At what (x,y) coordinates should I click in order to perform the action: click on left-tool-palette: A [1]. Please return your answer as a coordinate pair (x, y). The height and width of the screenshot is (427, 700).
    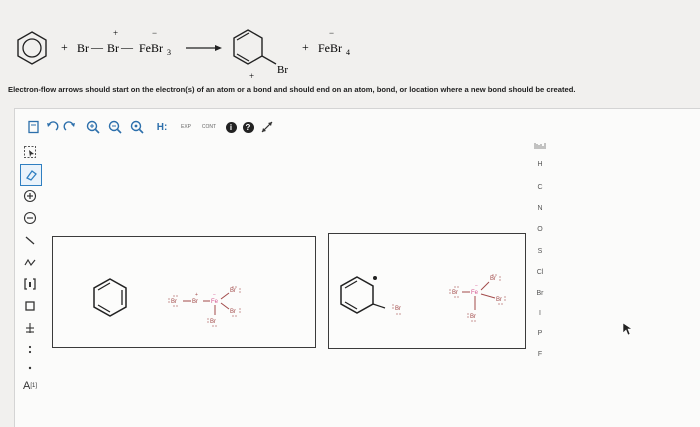
    Looking at the image, I should click on (30, 283).